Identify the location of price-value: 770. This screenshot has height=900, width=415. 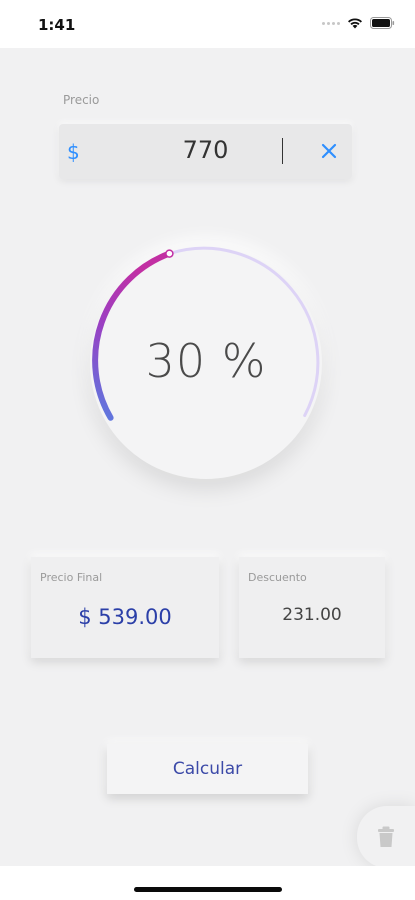
(205, 150).